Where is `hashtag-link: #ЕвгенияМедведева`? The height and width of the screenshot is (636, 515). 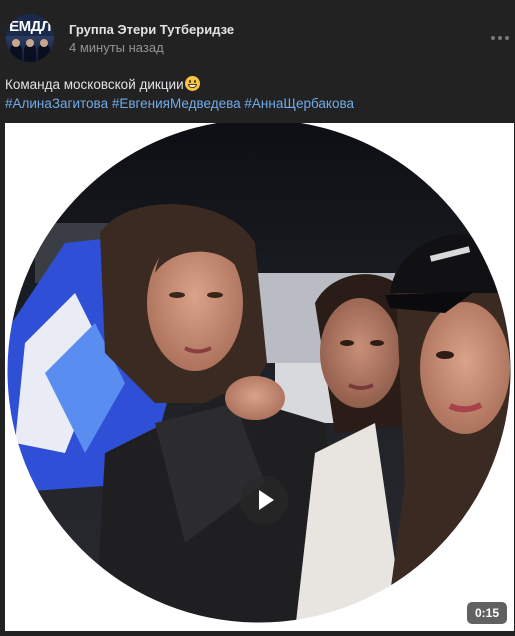
hashtag-link: #ЕвгенияМедведева is located at coordinates (176, 103).